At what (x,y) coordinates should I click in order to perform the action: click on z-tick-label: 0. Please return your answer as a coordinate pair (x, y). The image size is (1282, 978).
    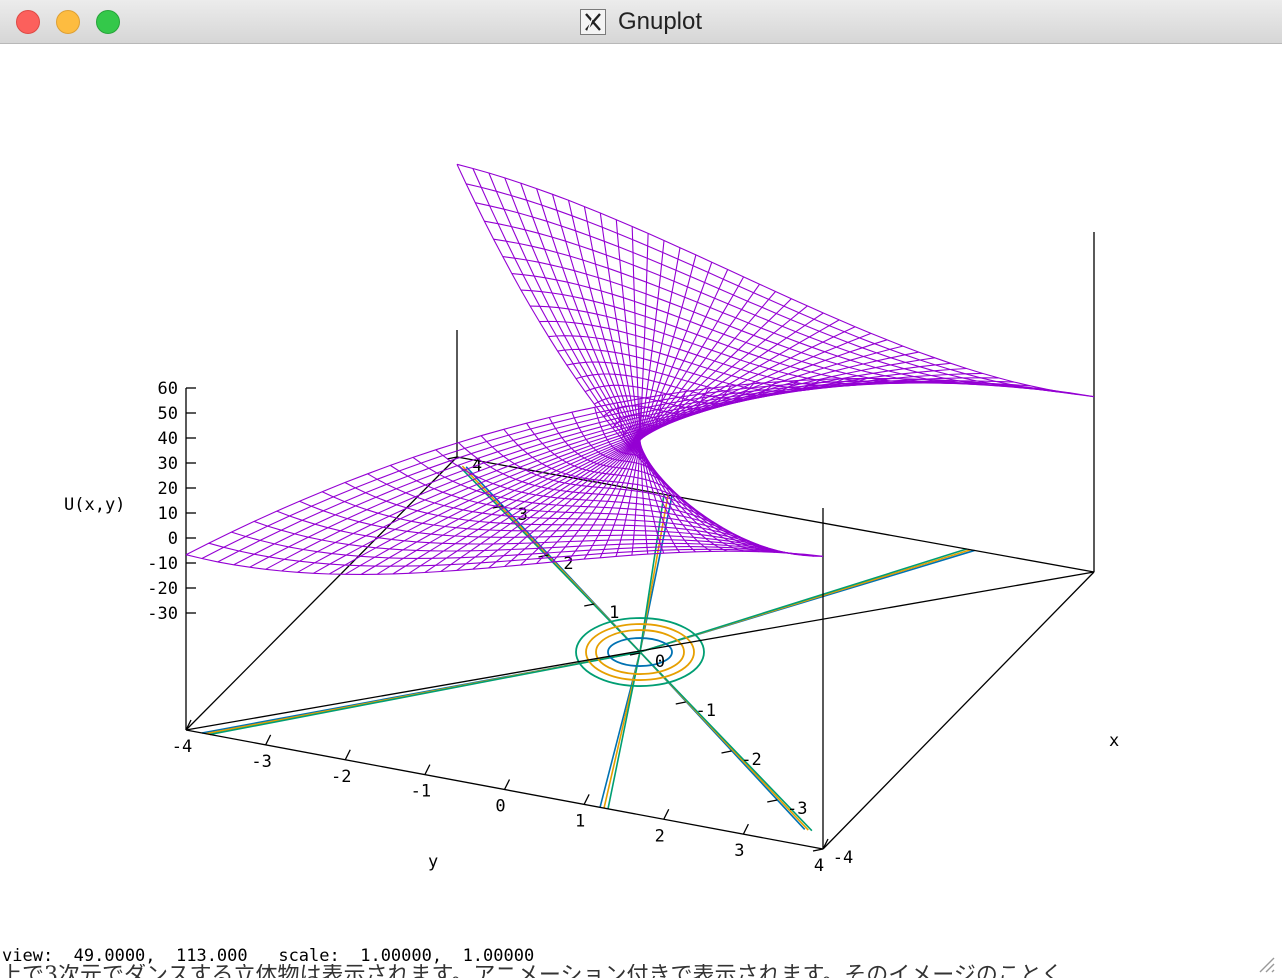
    Looking at the image, I should click on (173, 539).